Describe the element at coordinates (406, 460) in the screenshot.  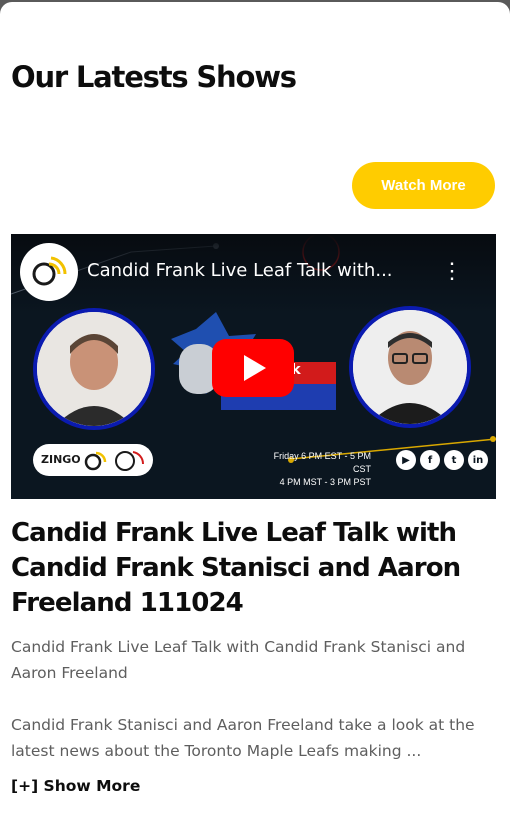
I see `youtube-icon: ▶` at that location.